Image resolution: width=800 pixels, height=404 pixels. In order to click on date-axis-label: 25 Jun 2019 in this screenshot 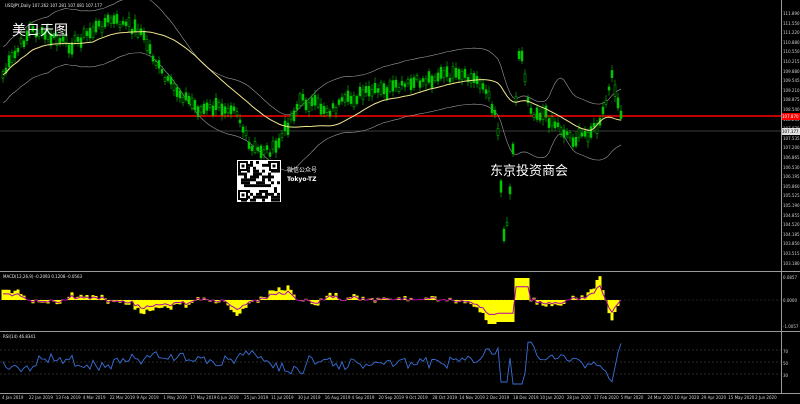, I will do `click(256, 397)`.